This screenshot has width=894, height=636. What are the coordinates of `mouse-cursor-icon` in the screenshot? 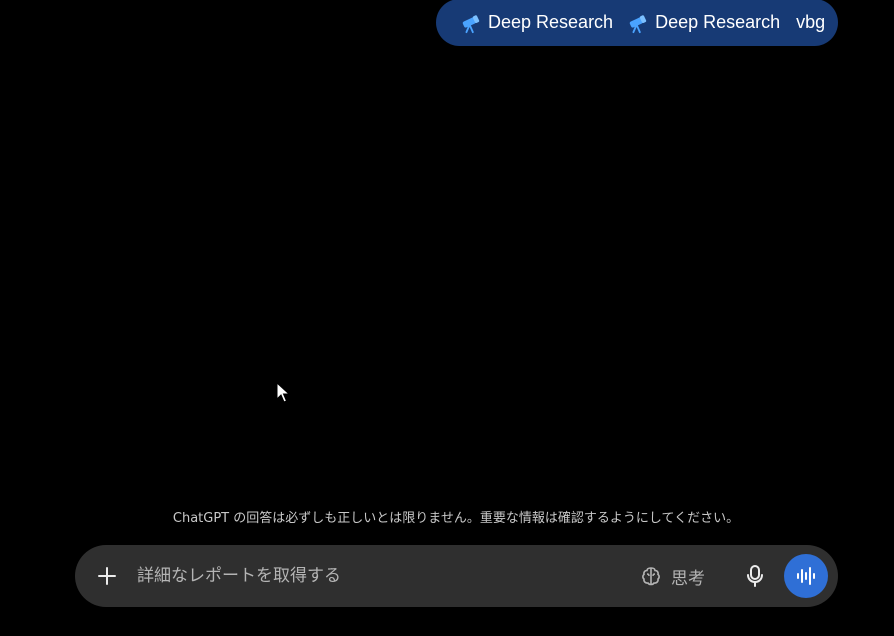 It's located at (283, 392).